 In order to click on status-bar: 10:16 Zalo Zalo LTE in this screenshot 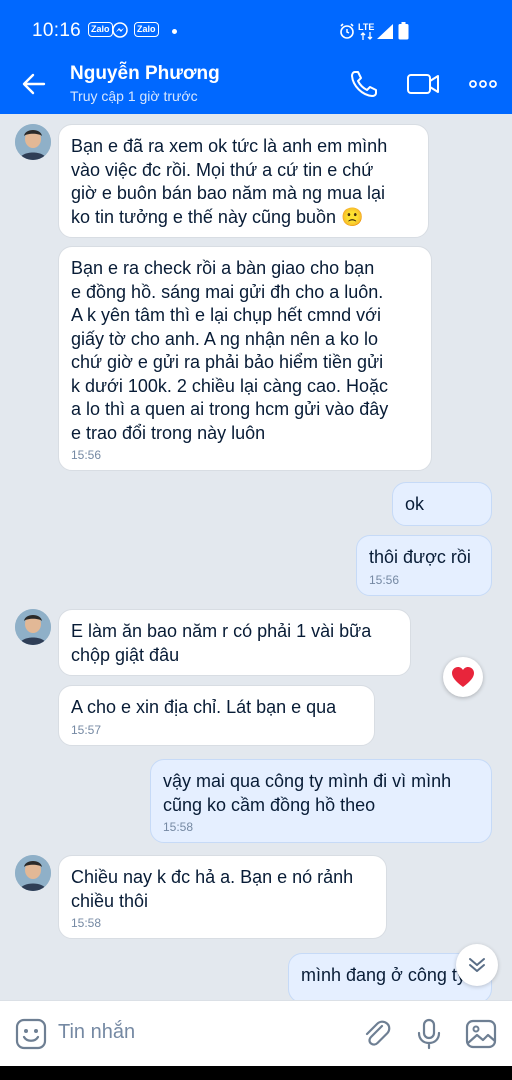, I will do `click(256, 27)`.